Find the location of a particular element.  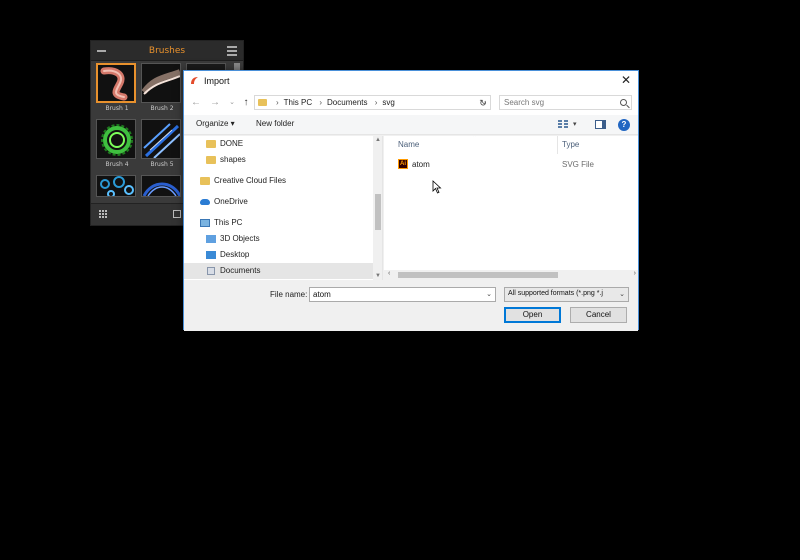

breadcrumb: › This PC › Documents › svg is located at coordinates (335, 102).